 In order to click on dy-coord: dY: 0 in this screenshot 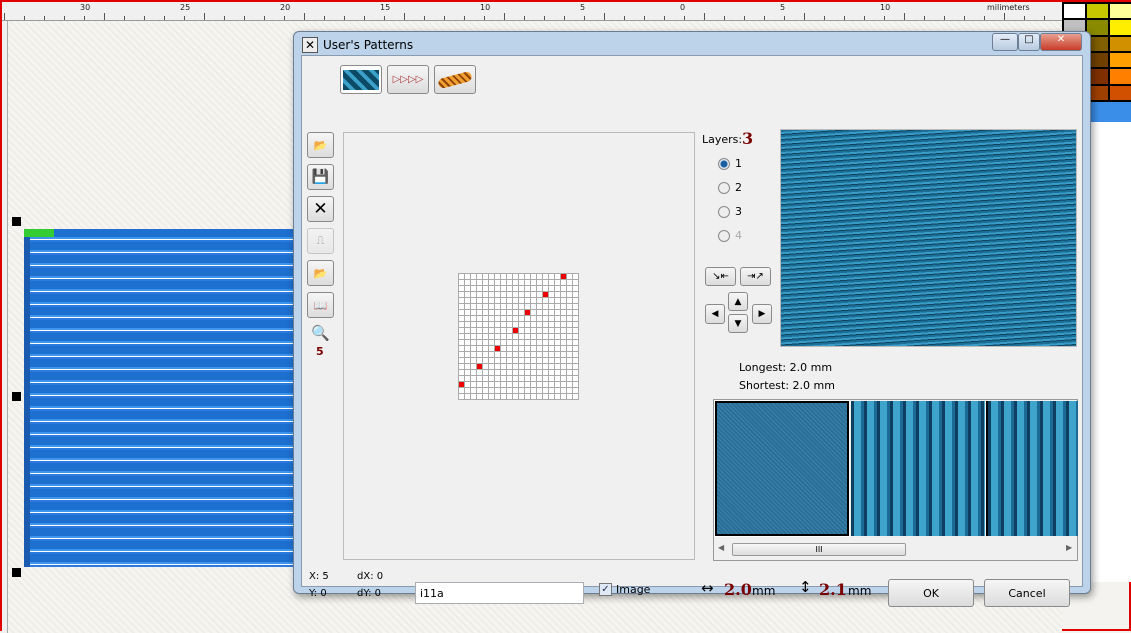, I will do `click(369, 593)`.